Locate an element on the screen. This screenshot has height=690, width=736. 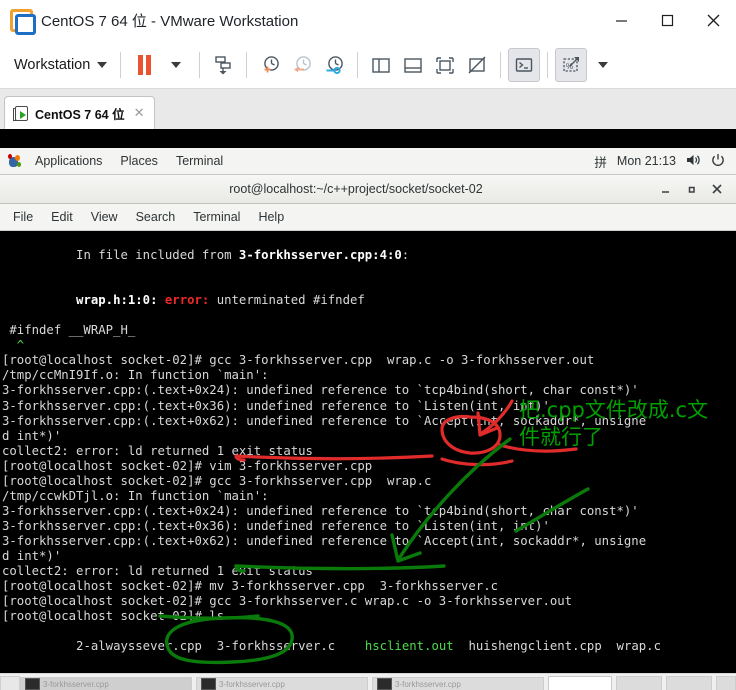
snapshot-revert-icon is located at coordinates (303, 63).